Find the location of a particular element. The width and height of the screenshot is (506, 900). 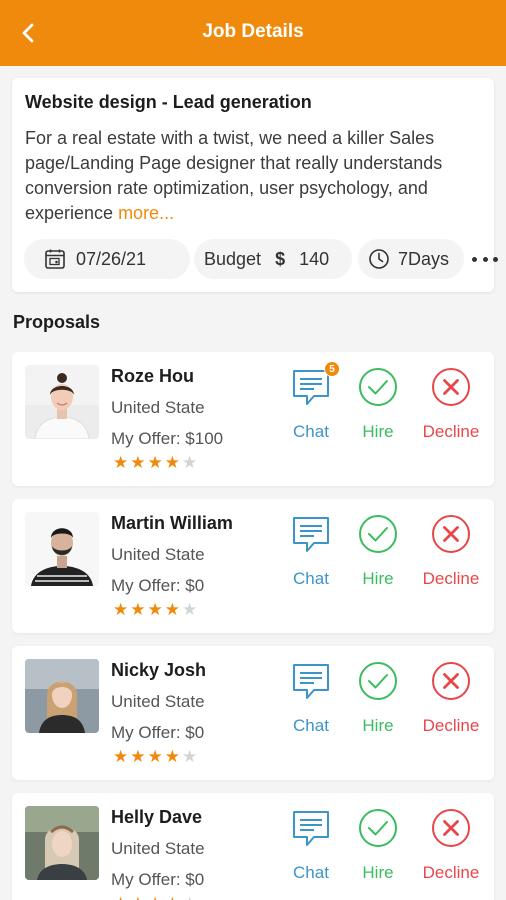

more-options-icon is located at coordinates (485, 259).